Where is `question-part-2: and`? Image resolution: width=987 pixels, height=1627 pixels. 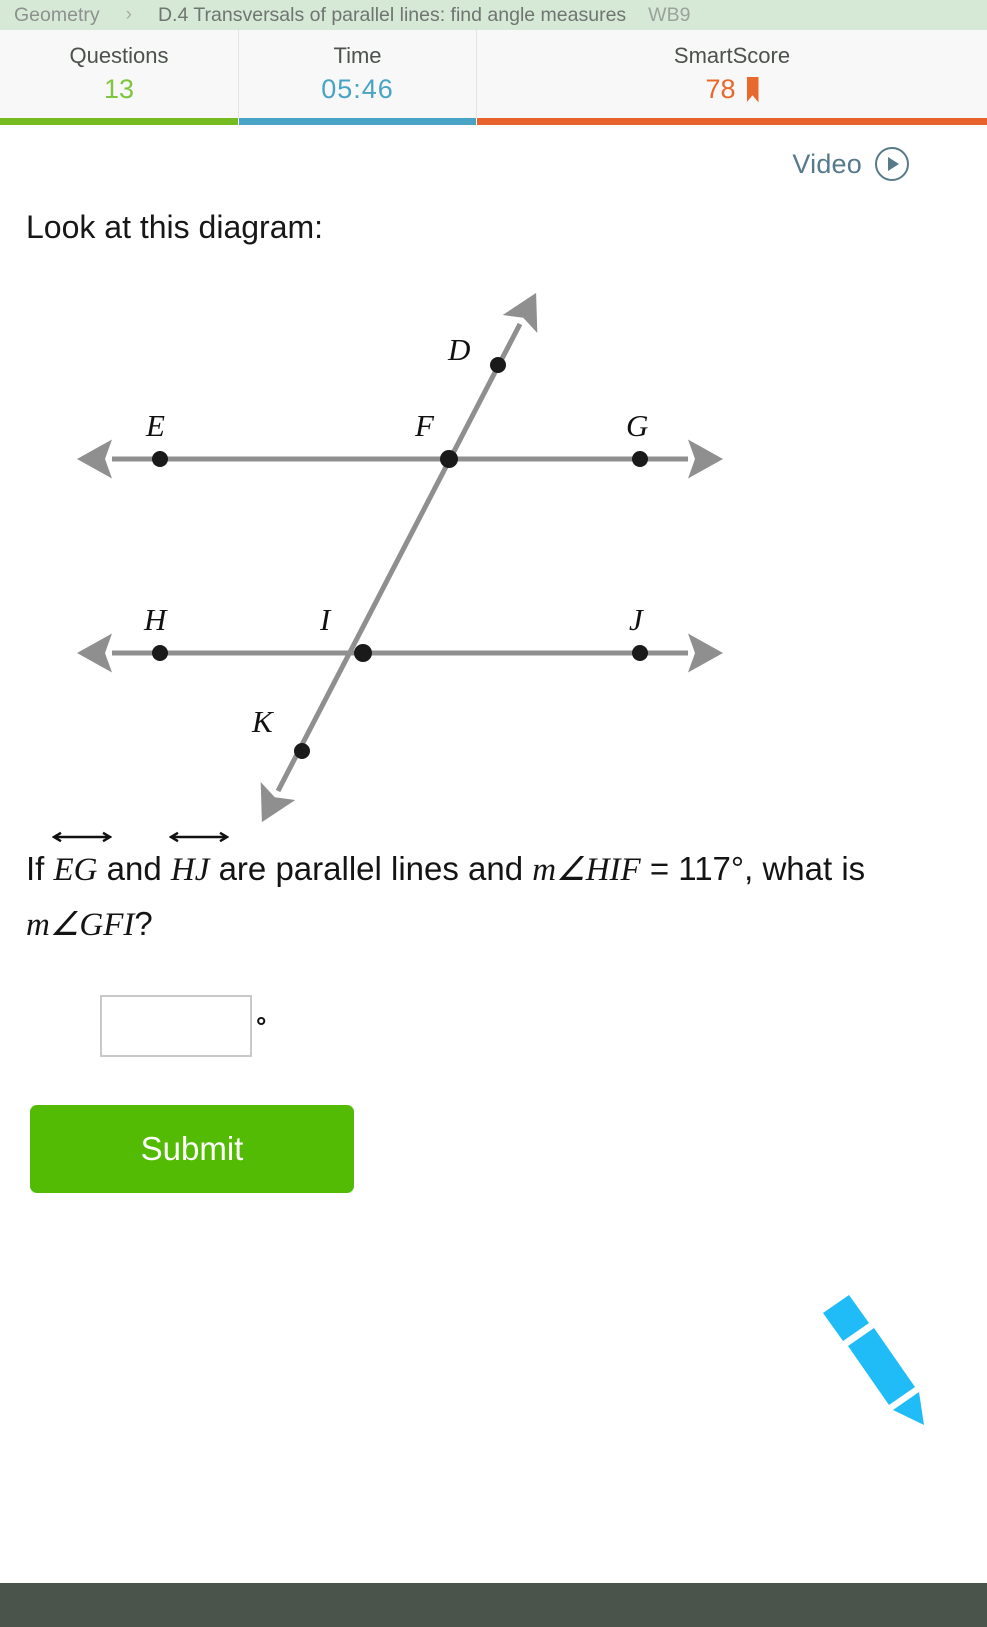
question-part-2: and is located at coordinates (134, 868).